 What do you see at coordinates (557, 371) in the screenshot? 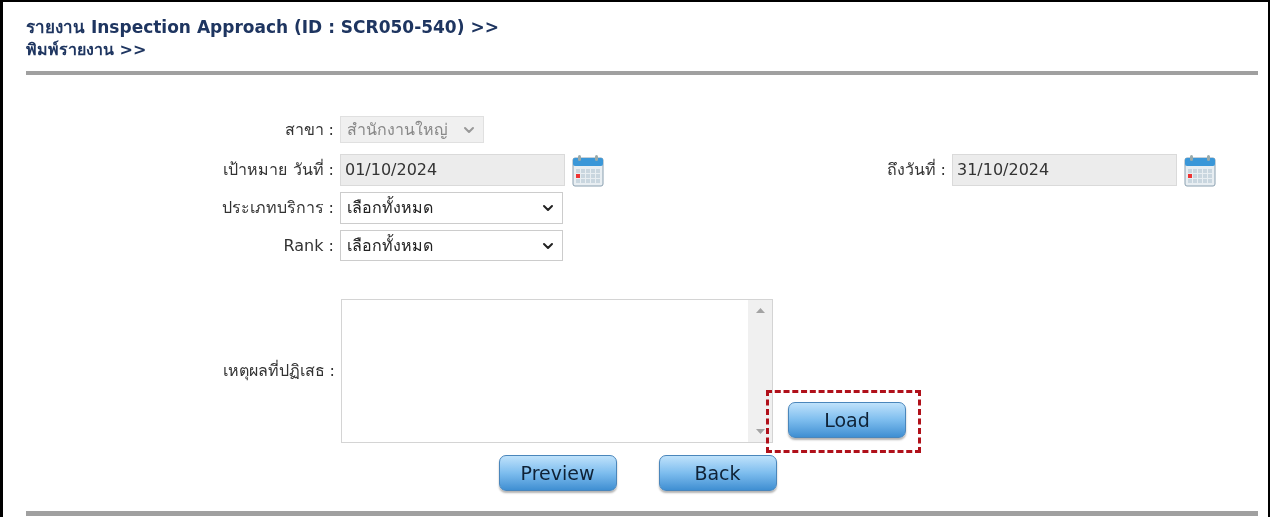
I see `reject-reason-field` at bounding box center [557, 371].